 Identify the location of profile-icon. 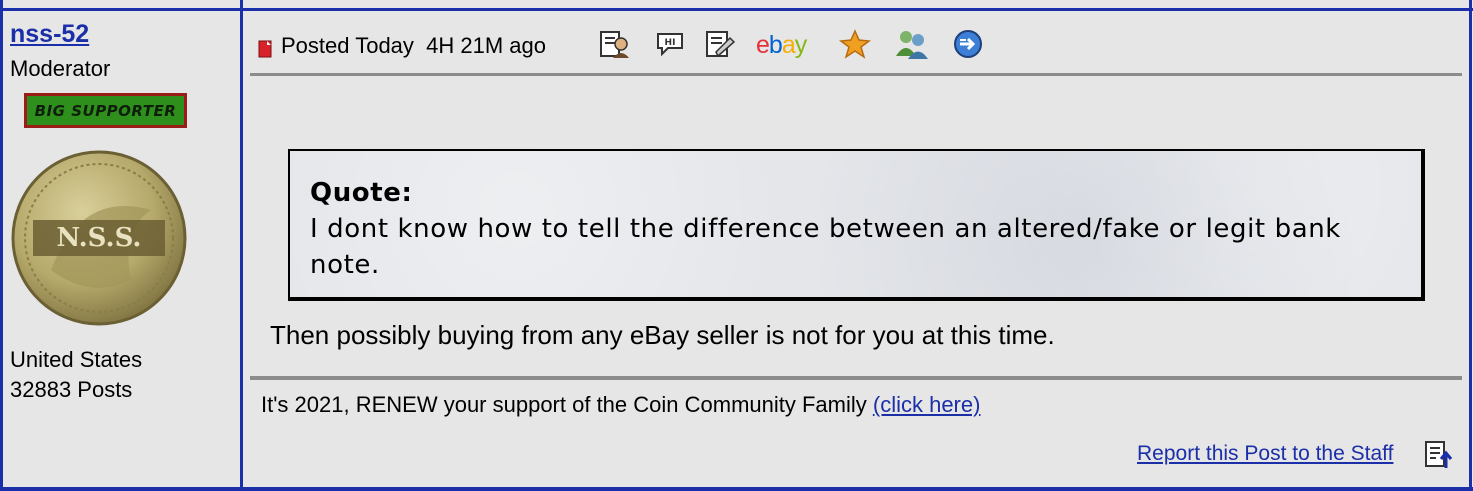
(614, 44).